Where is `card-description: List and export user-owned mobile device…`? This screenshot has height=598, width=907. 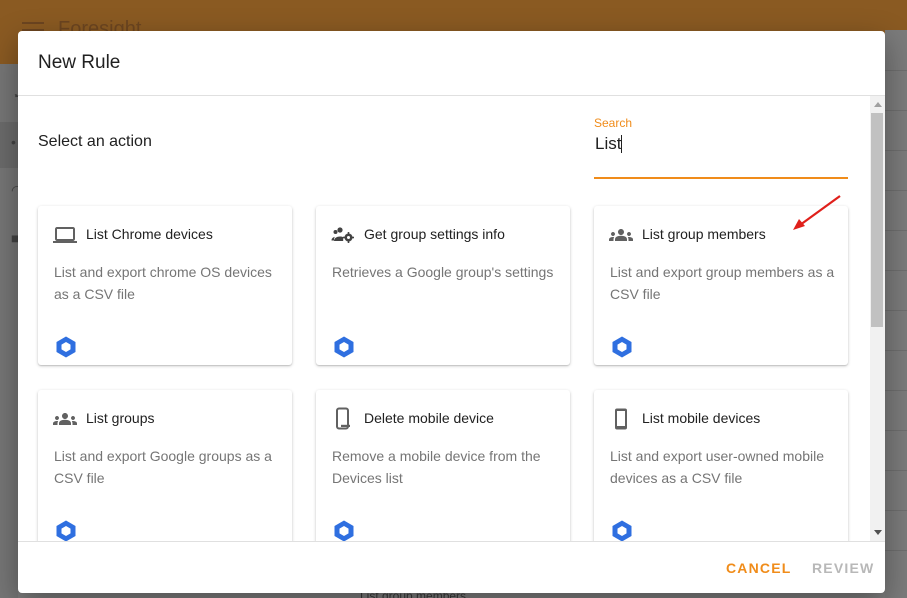
card-description: List and export user-owned mobile device… is located at coordinates (717, 467).